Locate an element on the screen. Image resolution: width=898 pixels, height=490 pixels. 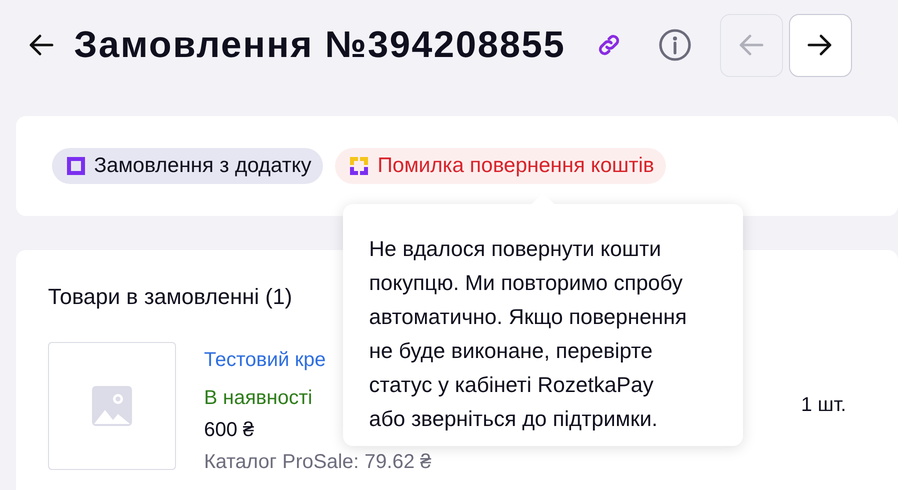
status-badge: Помилка повернення коштів is located at coordinates (500, 166).